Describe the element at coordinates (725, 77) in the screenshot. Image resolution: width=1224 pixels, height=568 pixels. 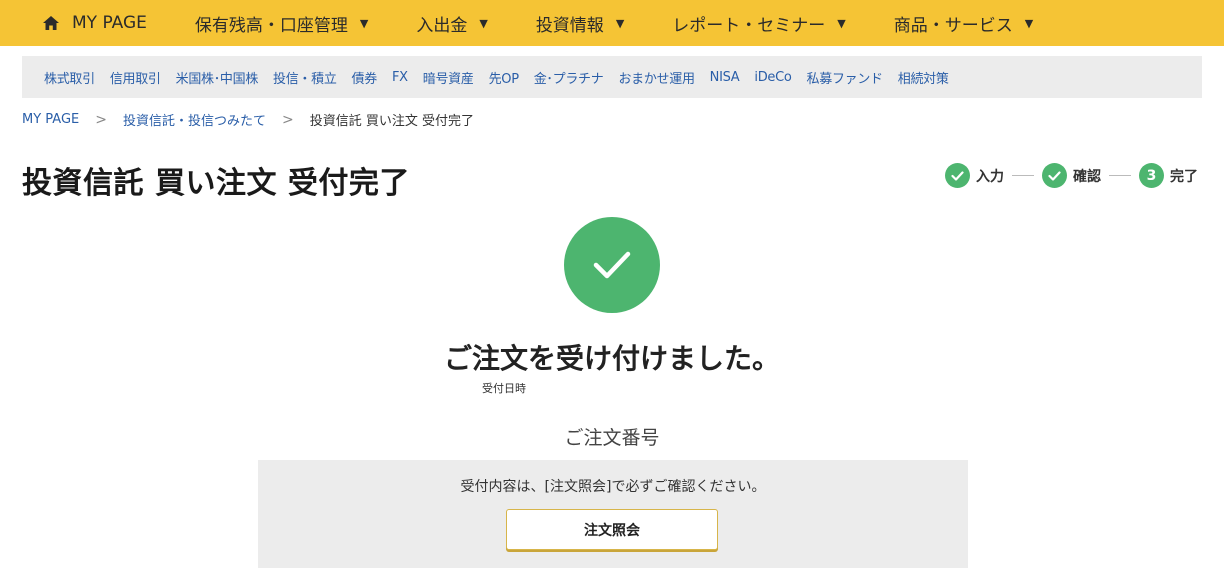
I see `subnav-item-nisa: NISA` at that location.